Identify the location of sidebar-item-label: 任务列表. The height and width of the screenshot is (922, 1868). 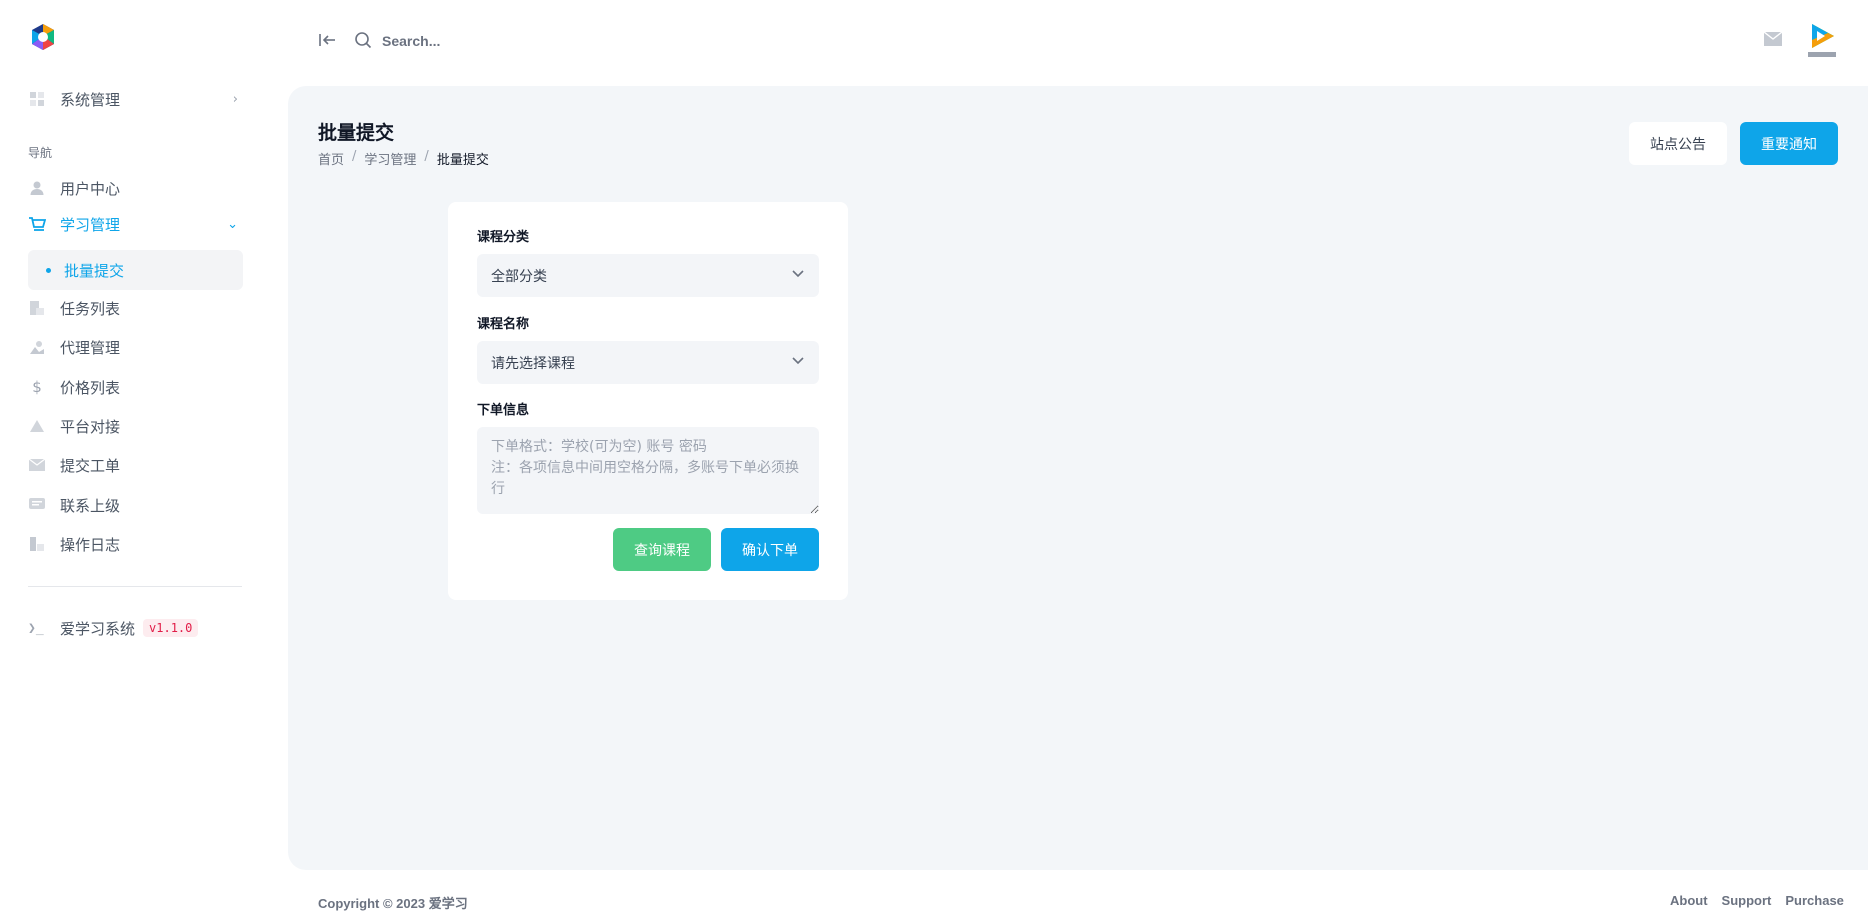
(90, 308).